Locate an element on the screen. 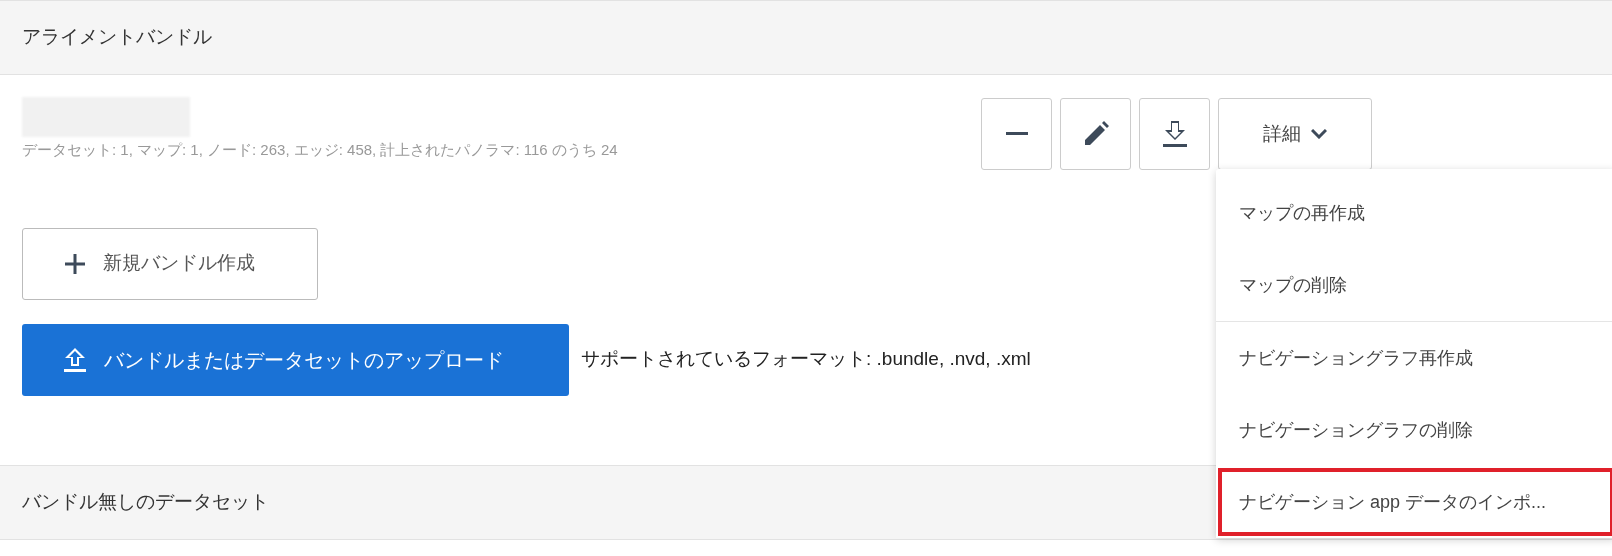 This screenshot has width=1612, height=556. minus-icon is located at coordinates (1016, 134).